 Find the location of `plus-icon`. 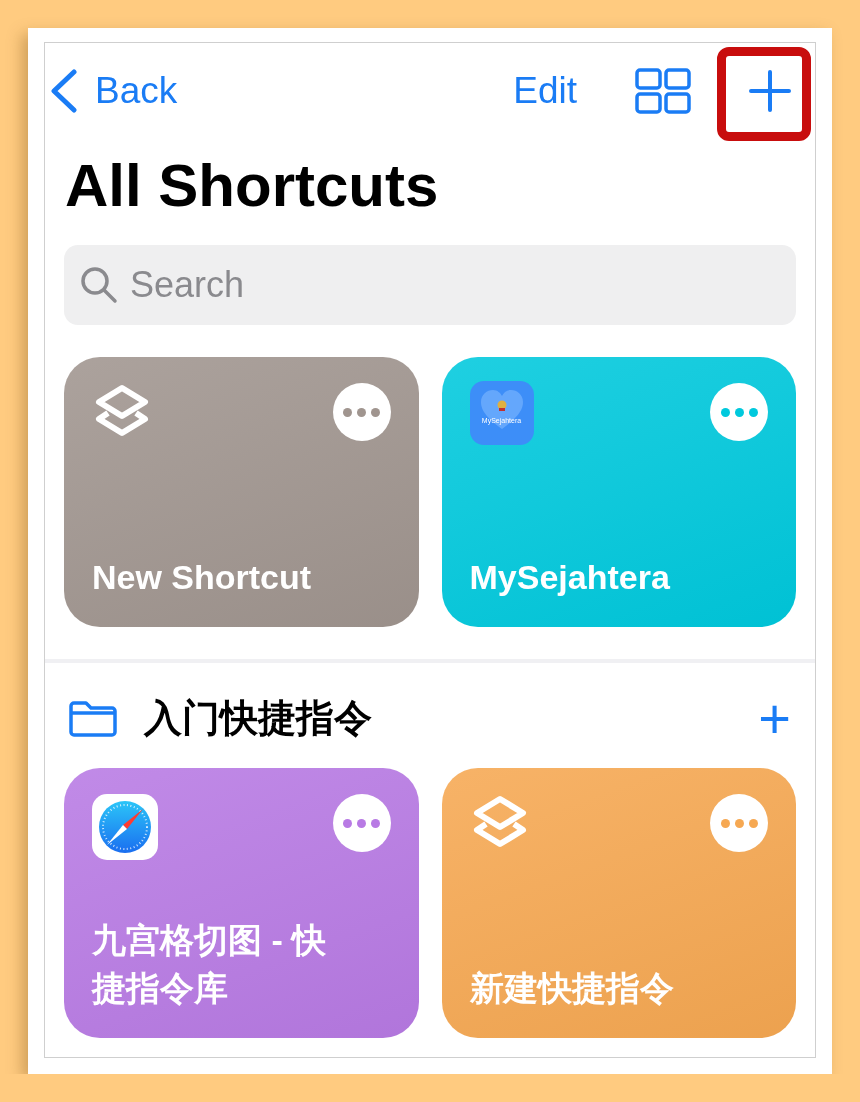

plus-icon is located at coordinates (770, 91).